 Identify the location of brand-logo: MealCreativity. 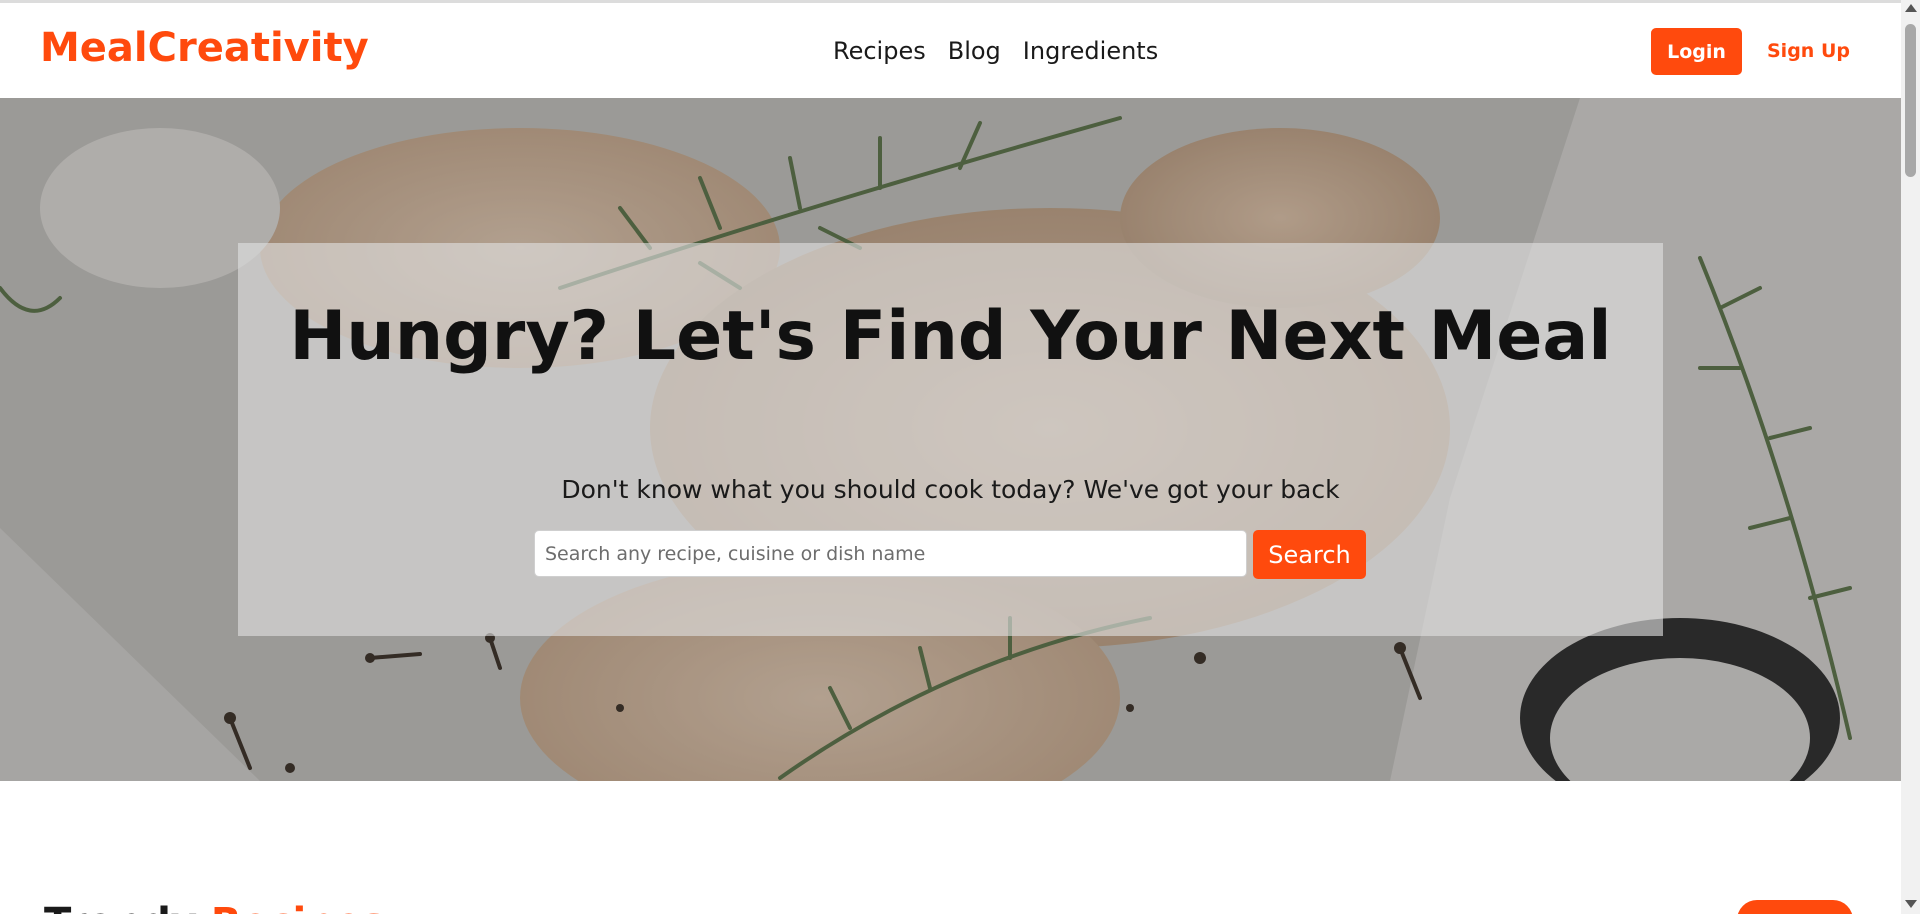
(204, 48).